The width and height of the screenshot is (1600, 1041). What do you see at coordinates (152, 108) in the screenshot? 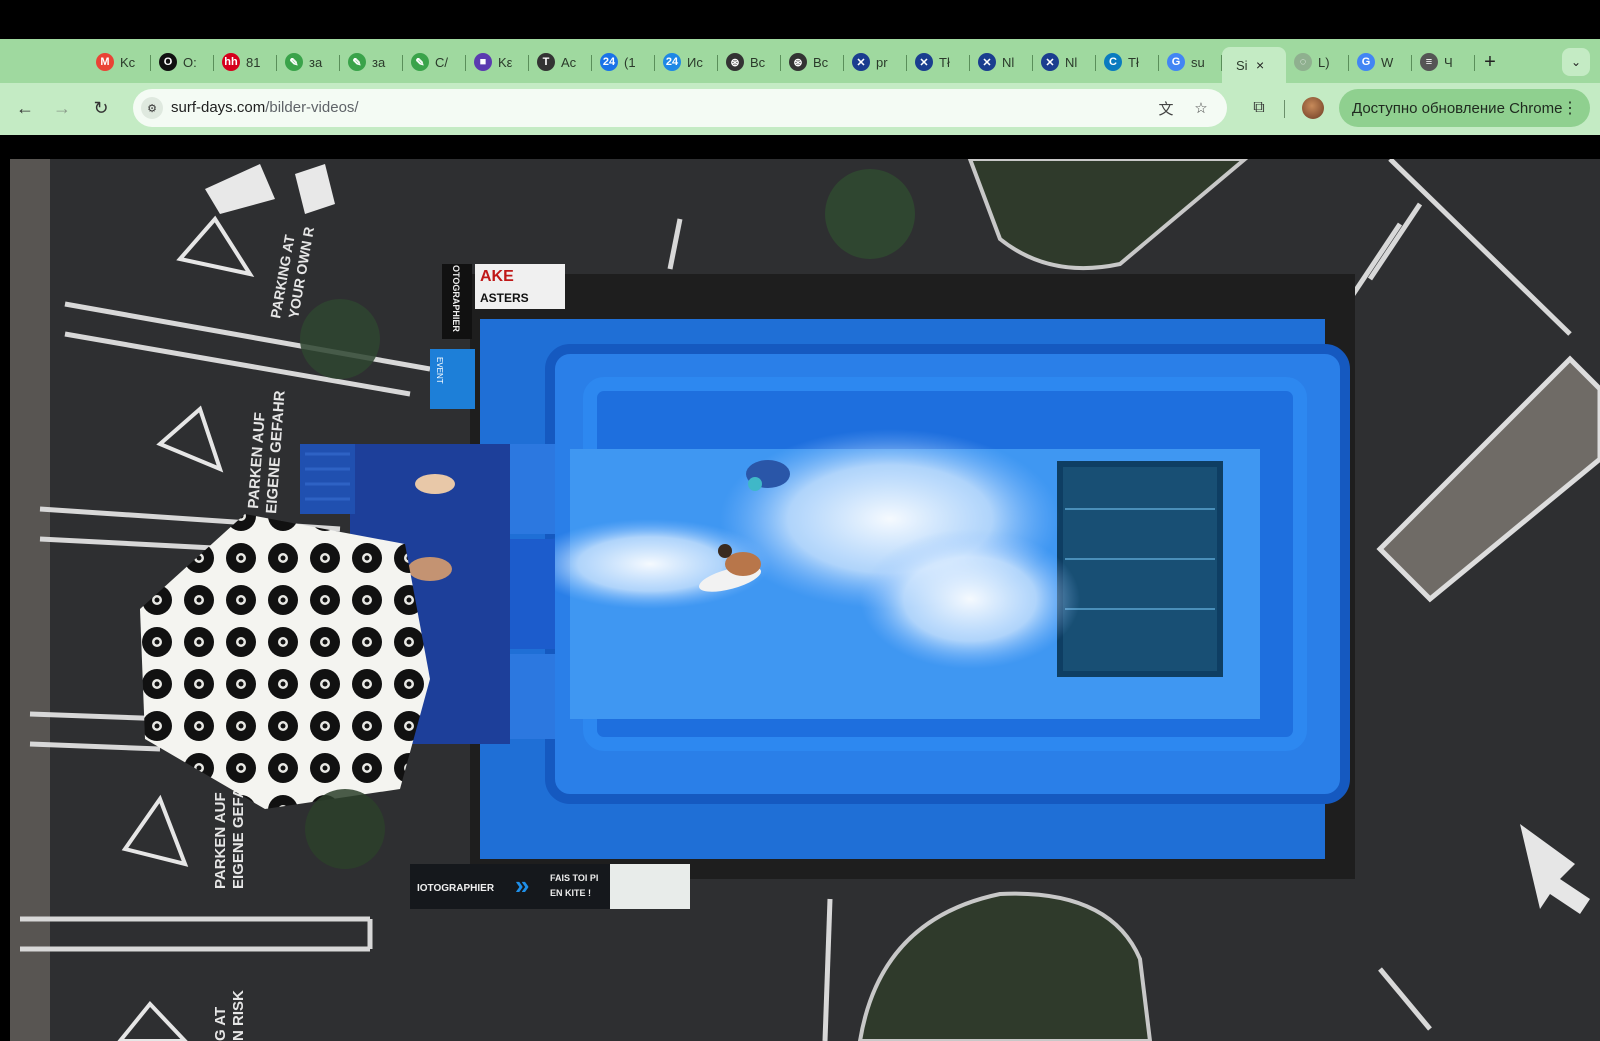
I see `site-info-icon: ⚙` at bounding box center [152, 108].